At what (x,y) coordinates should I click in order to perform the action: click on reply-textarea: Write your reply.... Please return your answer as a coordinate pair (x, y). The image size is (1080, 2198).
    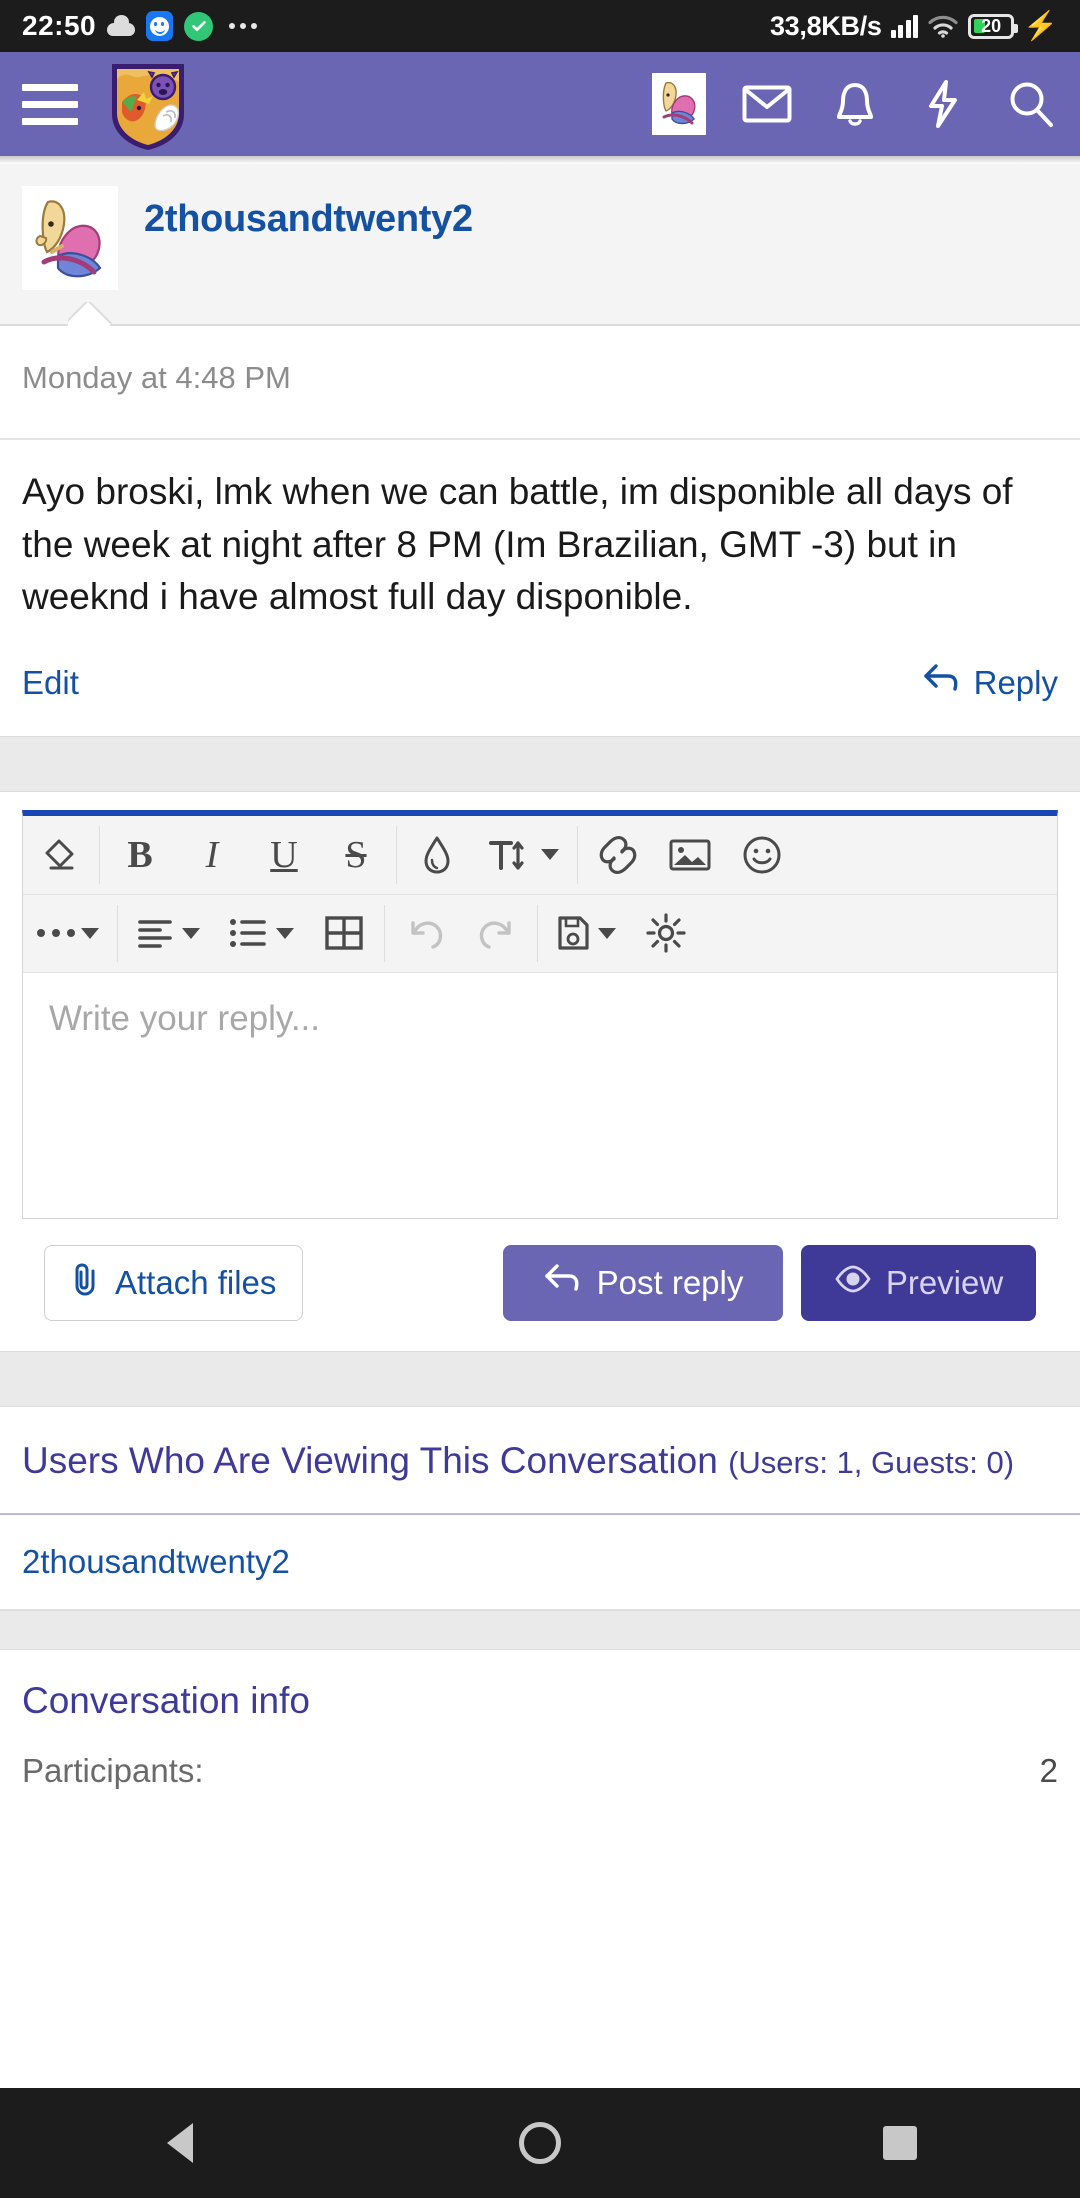
    Looking at the image, I should click on (540, 1094).